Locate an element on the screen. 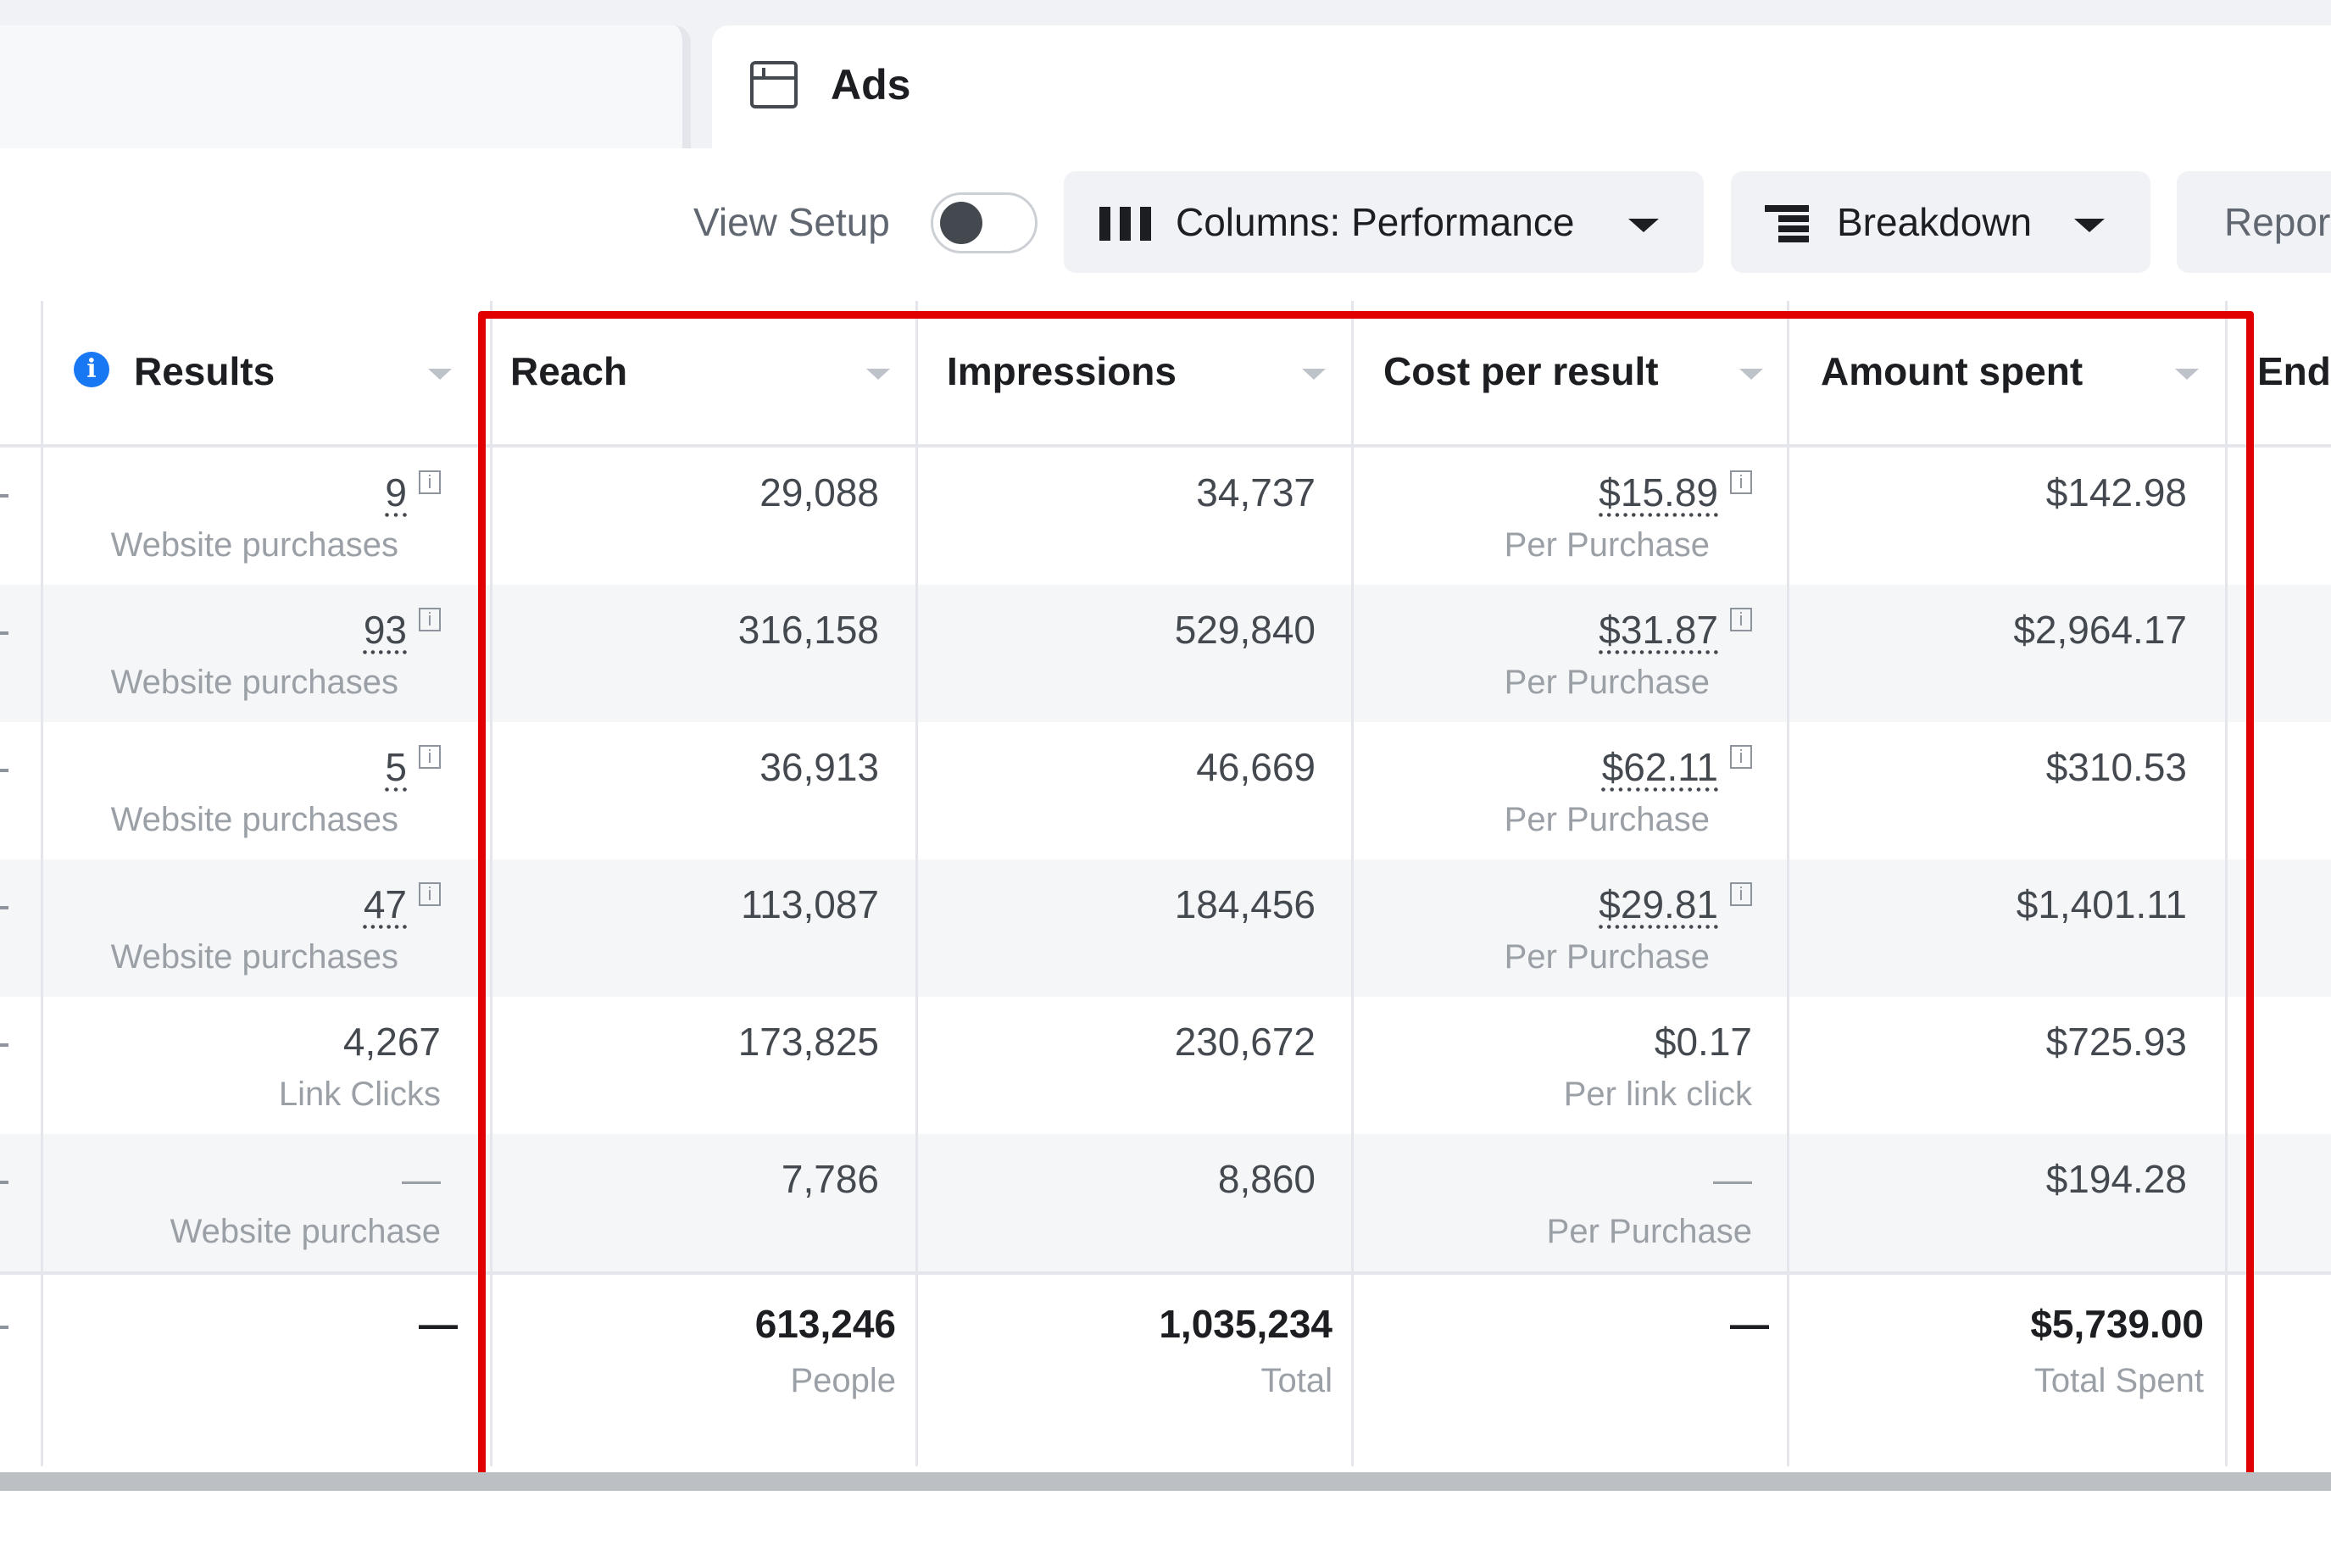  left-panel-tab is located at coordinates (345, 86).